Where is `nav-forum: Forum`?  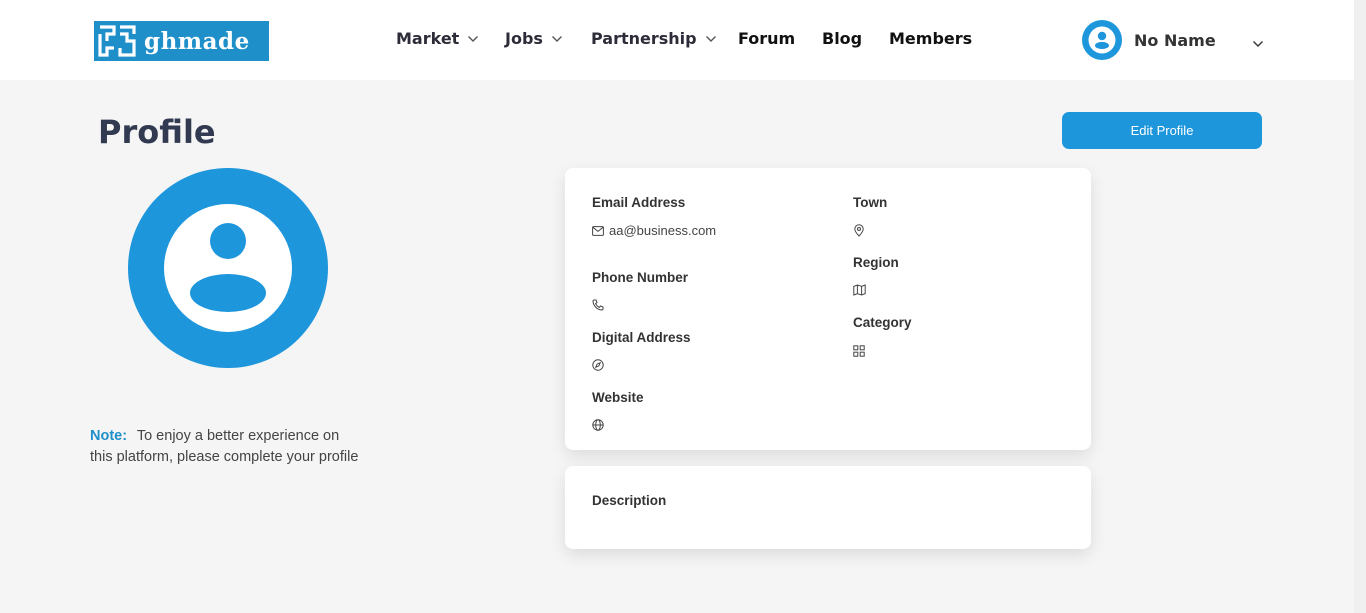 nav-forum: Forum is located at coordinates (766, 38).